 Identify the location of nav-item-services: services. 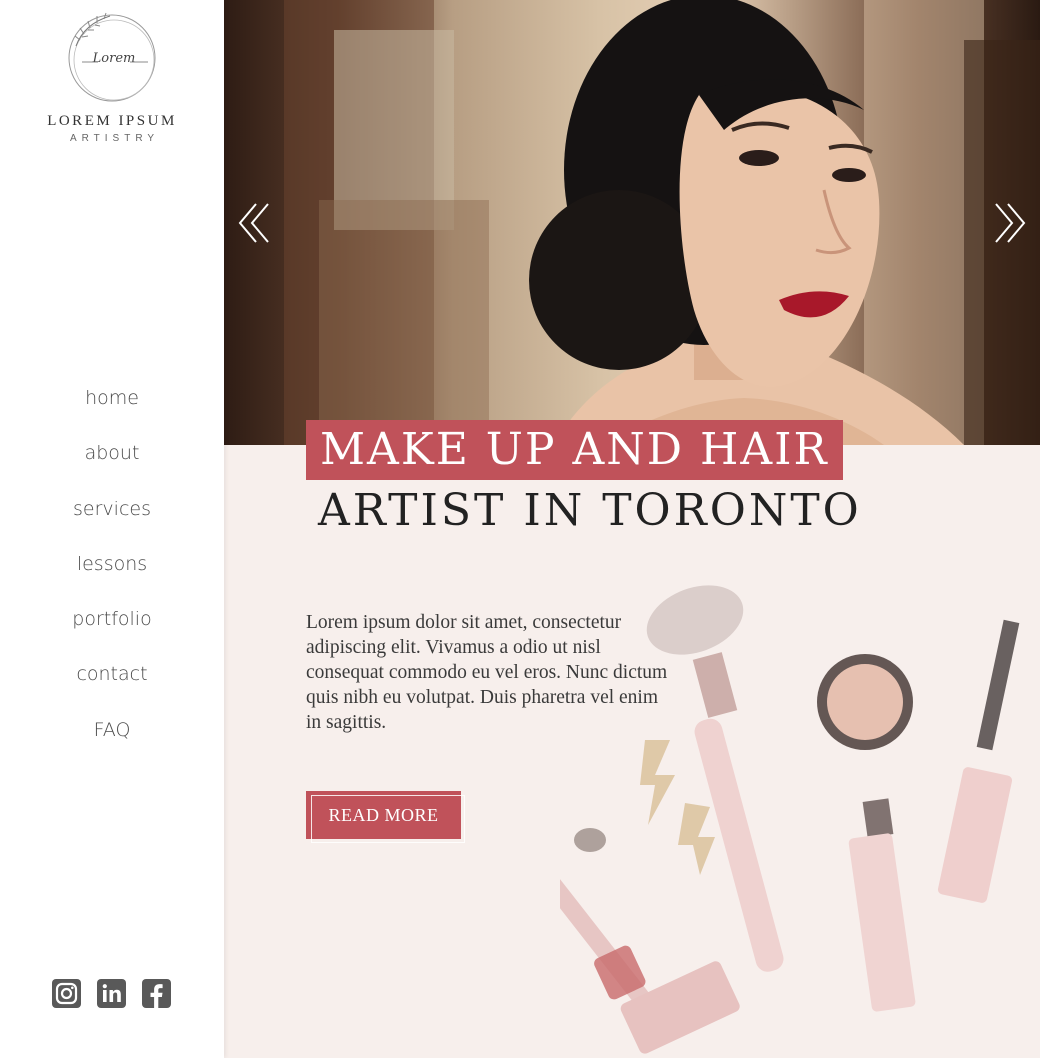
(112, 522).